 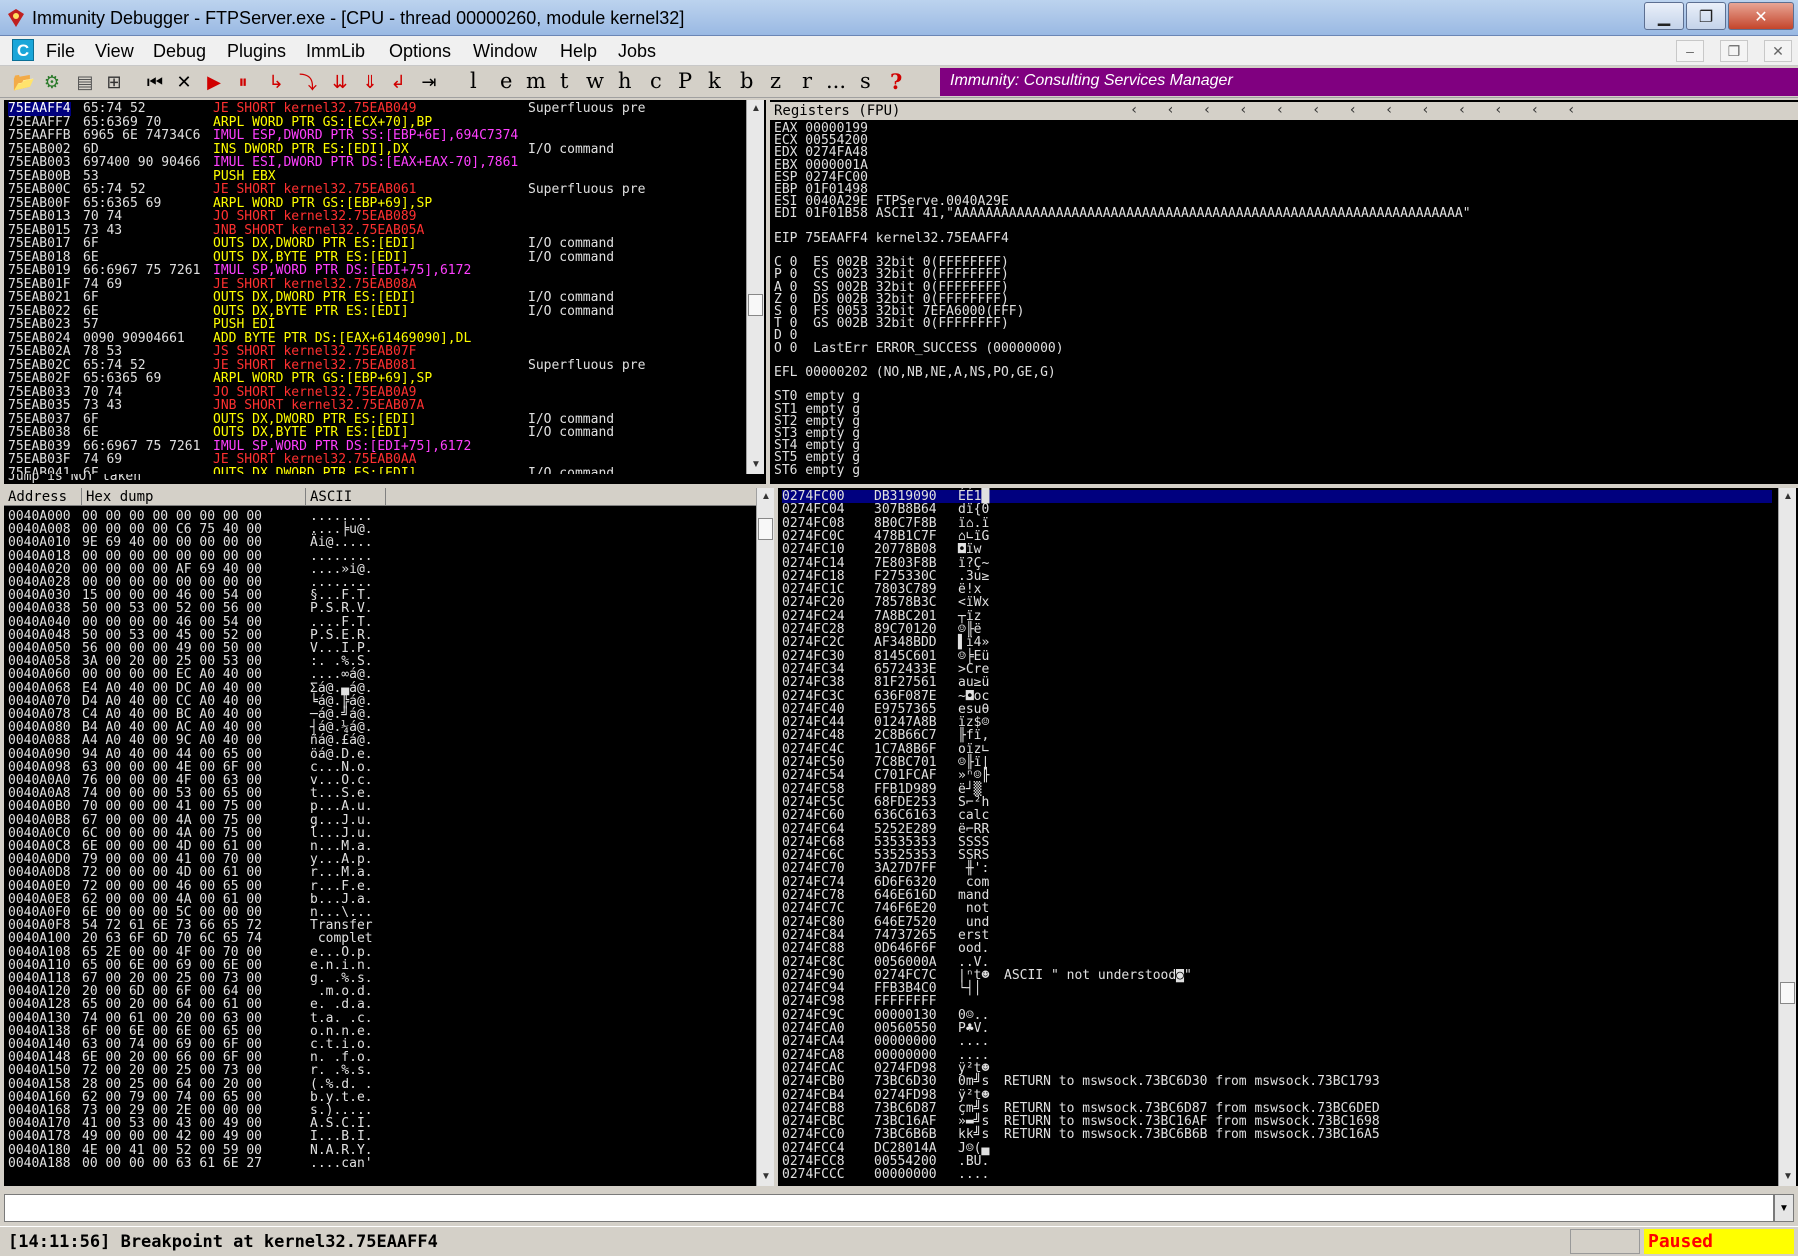 What do you see at coordinates (52, 82) in the screenshot?
I see `attach-icon: ⚙` at bounding box center [52, 82].